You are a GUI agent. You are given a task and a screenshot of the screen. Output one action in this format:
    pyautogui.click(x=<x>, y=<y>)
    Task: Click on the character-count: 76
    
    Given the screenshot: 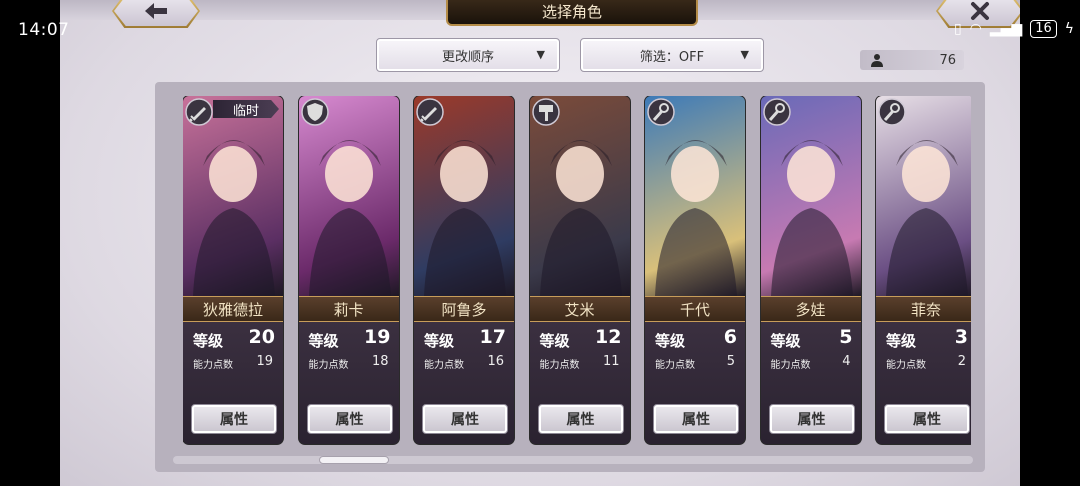 What is the action you would take?
    pyautogui.click(x=912, y=60)
    